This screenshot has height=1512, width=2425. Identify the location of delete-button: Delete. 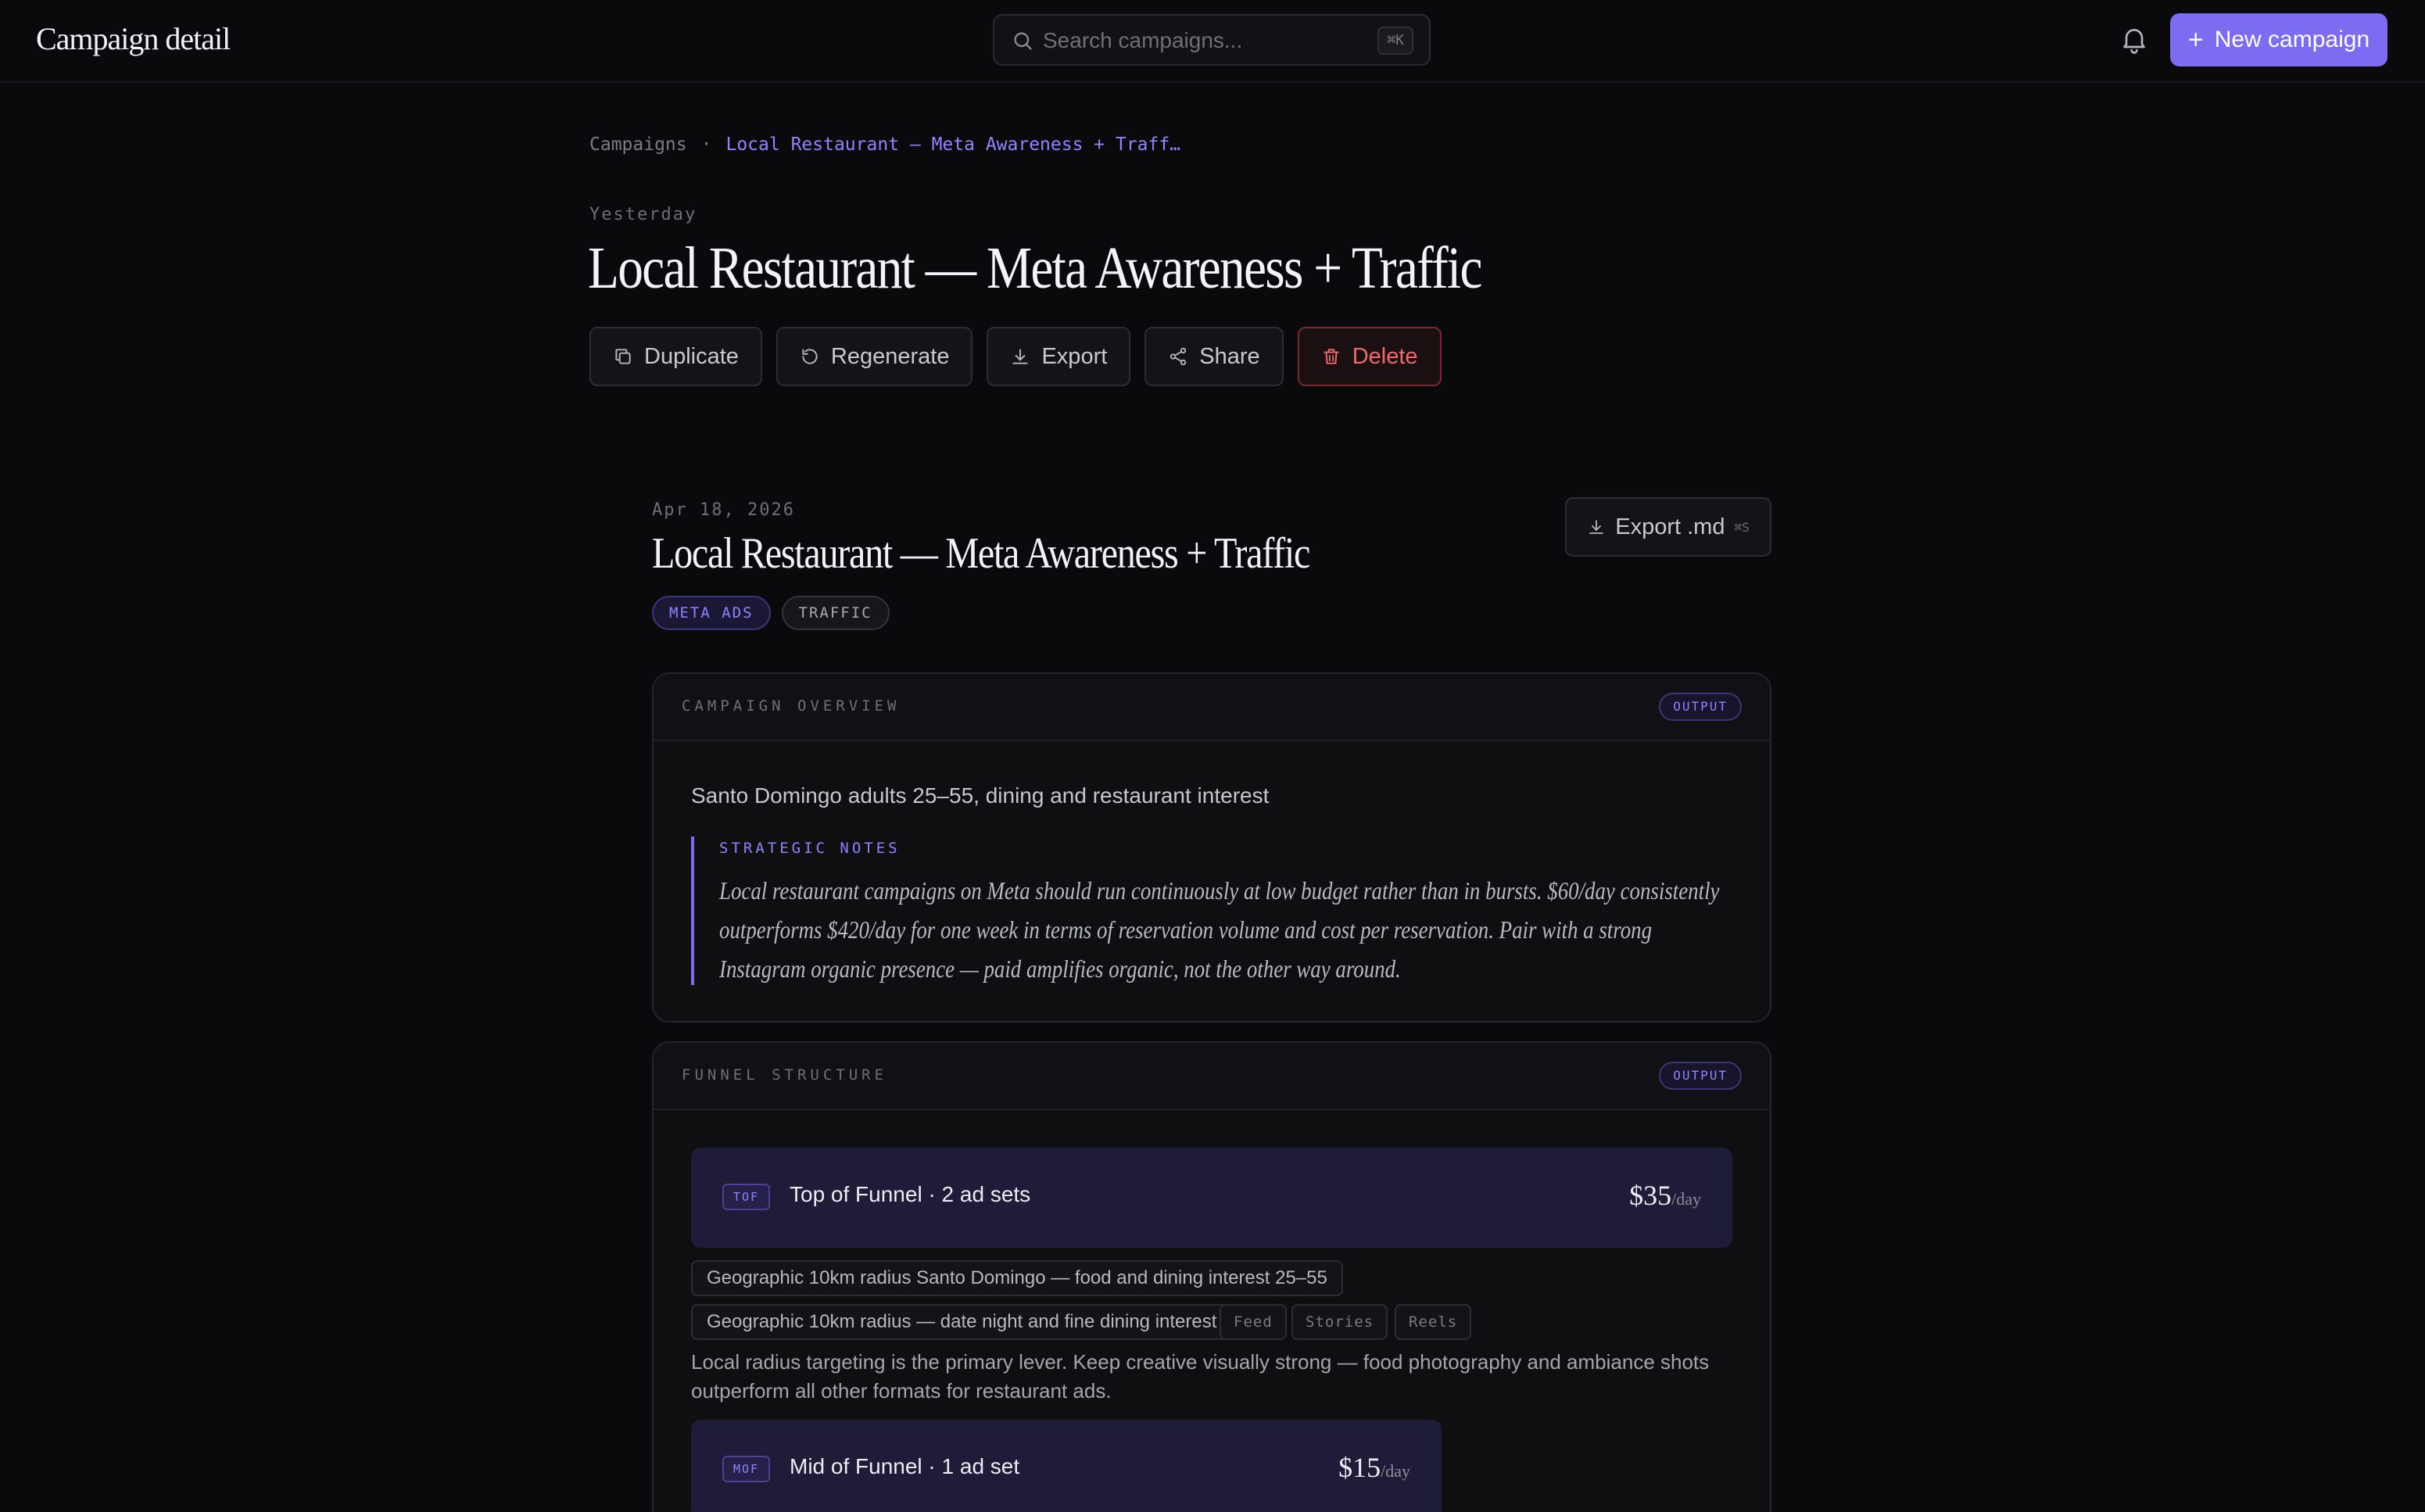
(1370, 356).